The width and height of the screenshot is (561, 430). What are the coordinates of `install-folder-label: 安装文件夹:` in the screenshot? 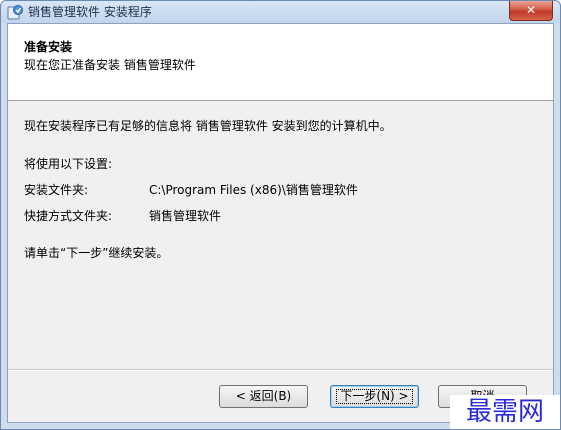 It's located at (56, 190).